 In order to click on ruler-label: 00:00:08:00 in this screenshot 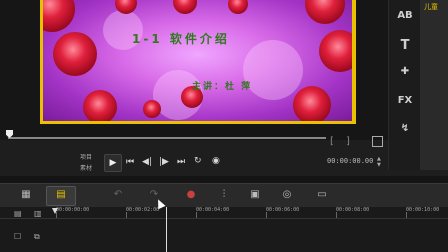, I will do `click(353, 210)`.